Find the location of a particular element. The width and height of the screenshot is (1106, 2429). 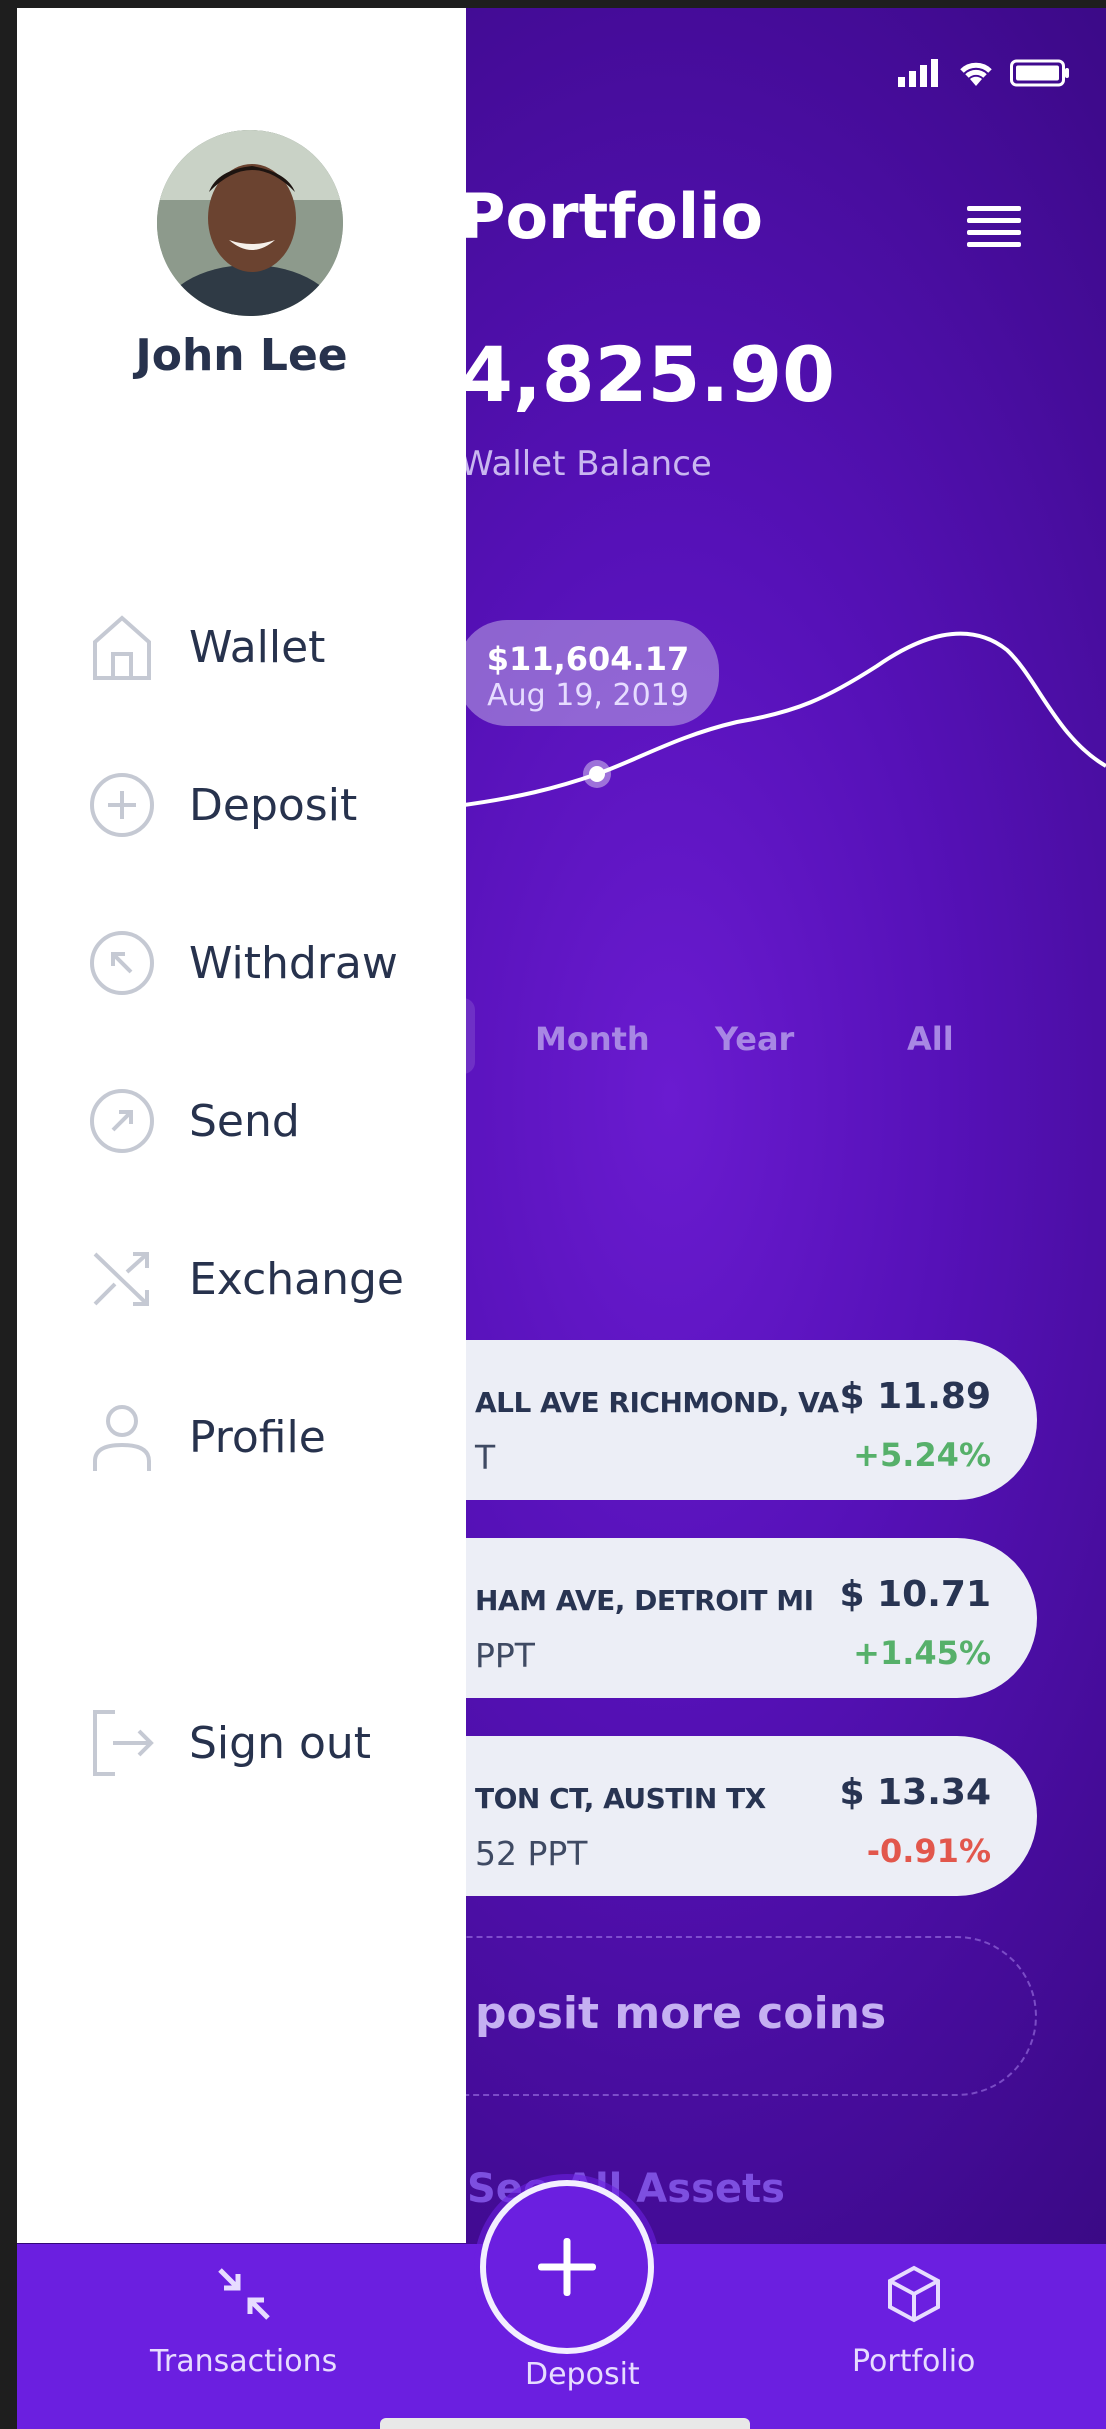

sign-out-label: Sign out is located at coordinates (280, 1743).